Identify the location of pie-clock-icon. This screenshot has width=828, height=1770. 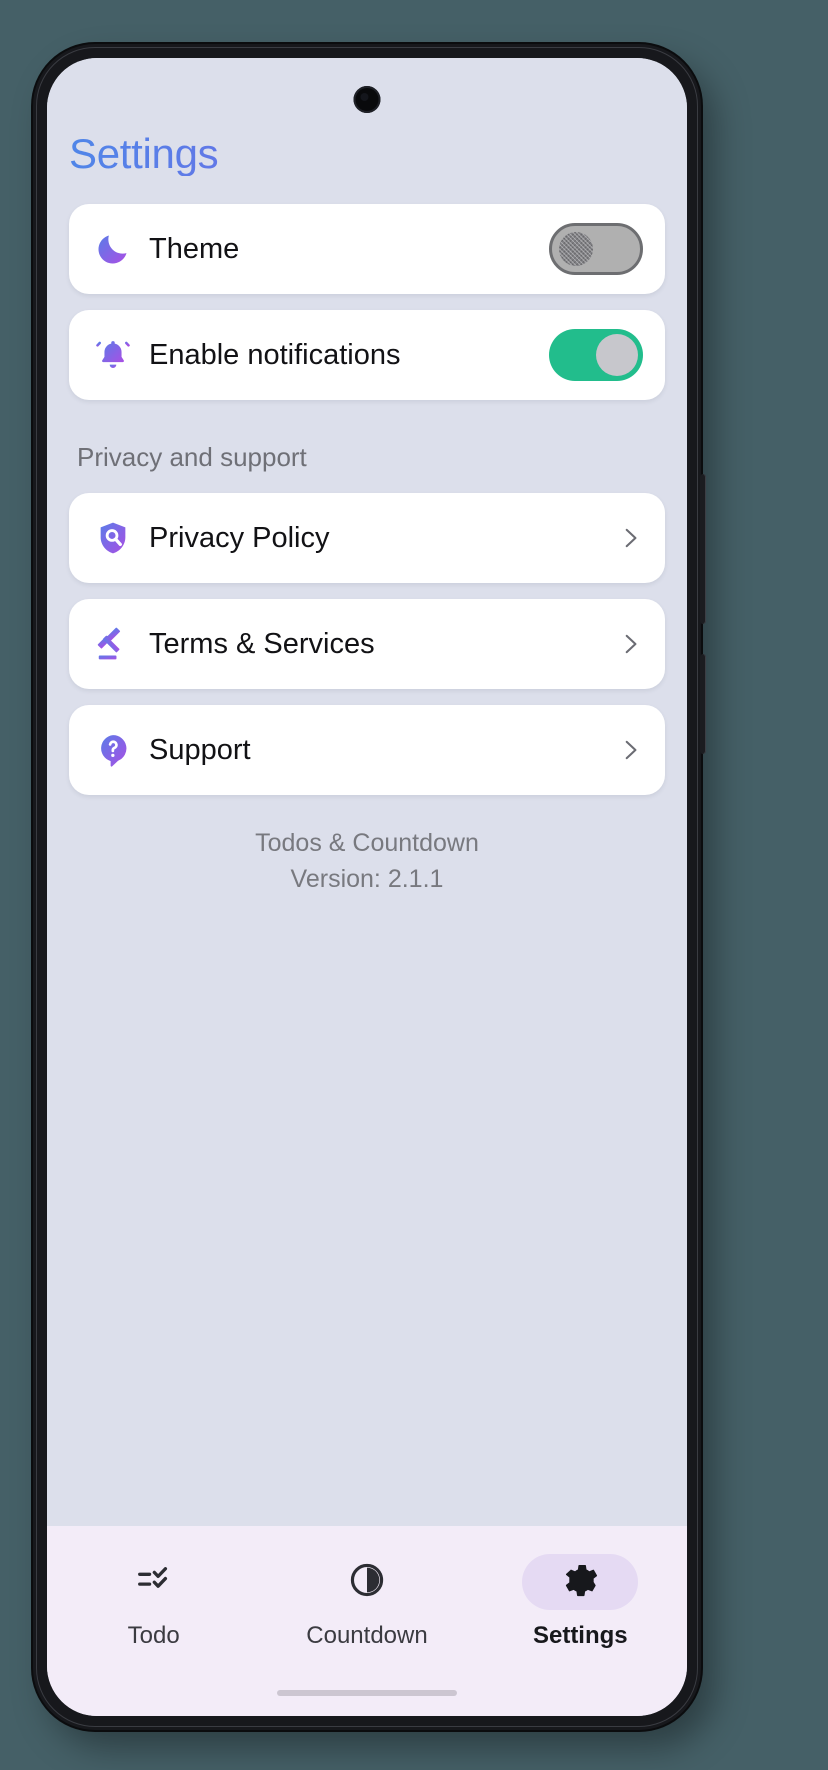
(367, 1582).